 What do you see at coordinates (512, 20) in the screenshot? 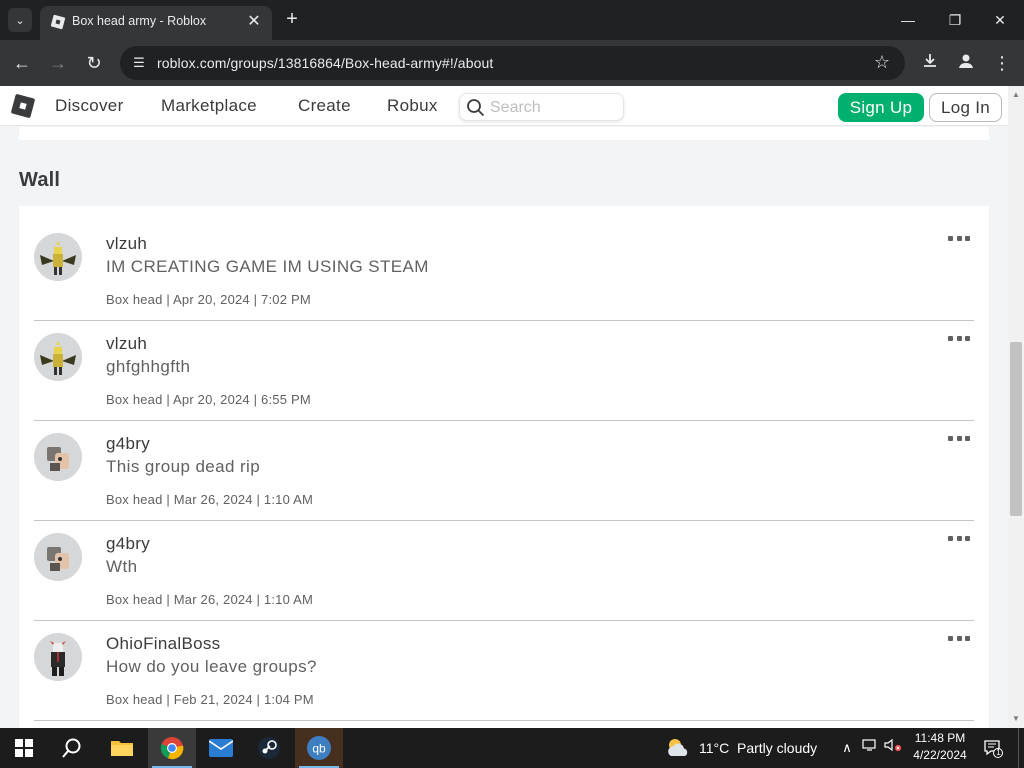
I see `browser-tab-strip: ⌄ Box head army - Roblox ✕ + — ❐ ✕` at bounding box center [512, 20].